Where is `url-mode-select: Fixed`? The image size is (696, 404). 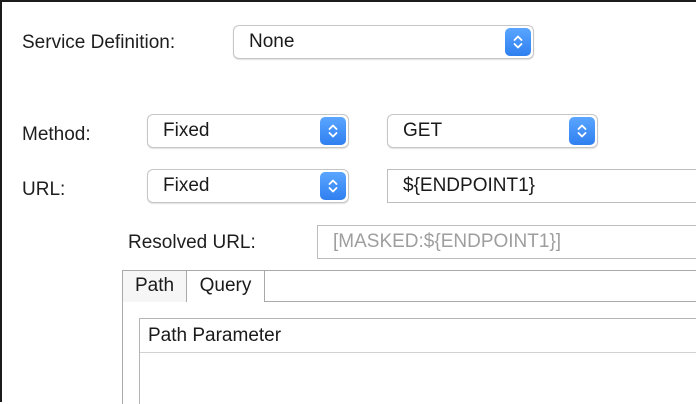
url-mode-select: Fixed is located at coordinates (248, 186).